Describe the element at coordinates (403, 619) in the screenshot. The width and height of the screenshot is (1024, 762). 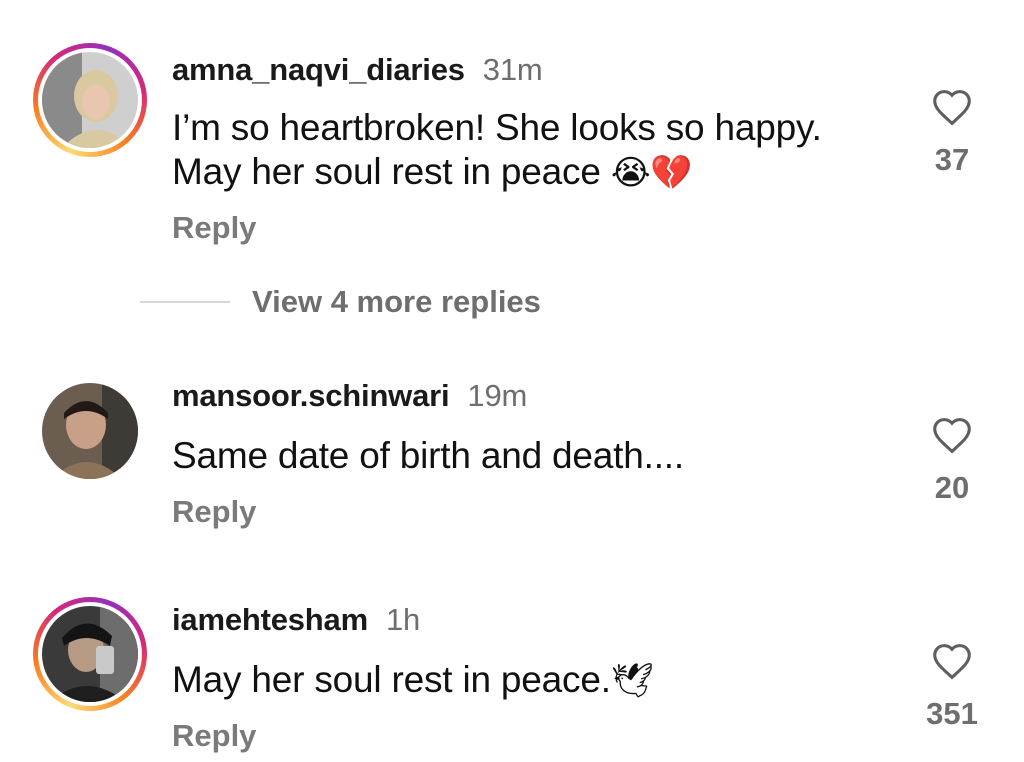
I see `comment-time: 1h` at that location.